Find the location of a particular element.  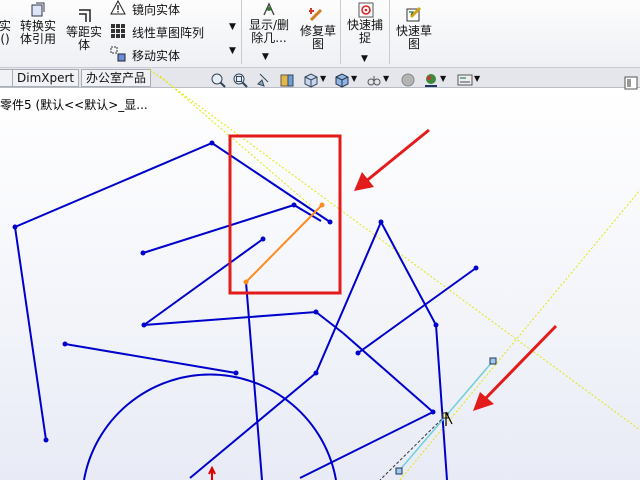

inference-dashed-line is located at coordinates (412, 447).